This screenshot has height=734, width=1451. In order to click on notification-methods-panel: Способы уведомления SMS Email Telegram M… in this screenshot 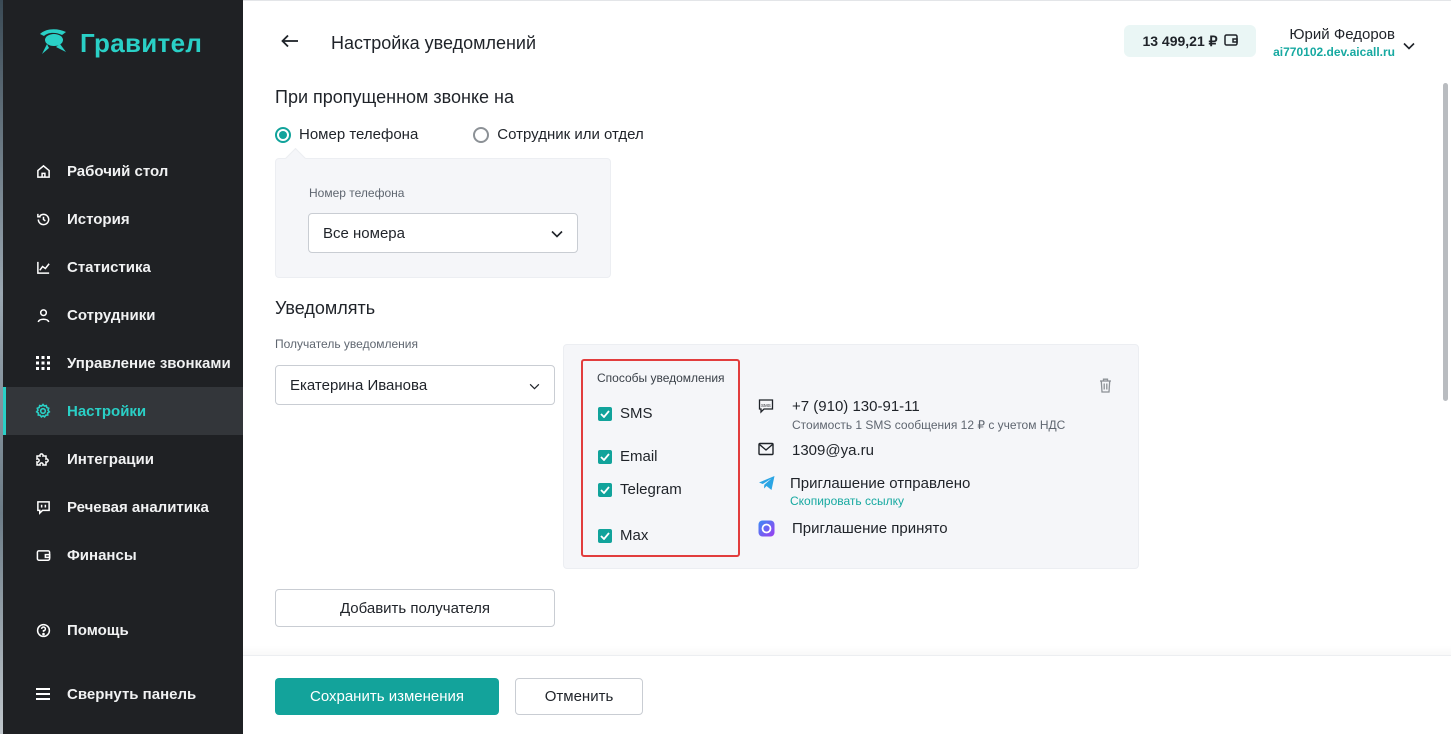, I will do `click(851, 456)`.